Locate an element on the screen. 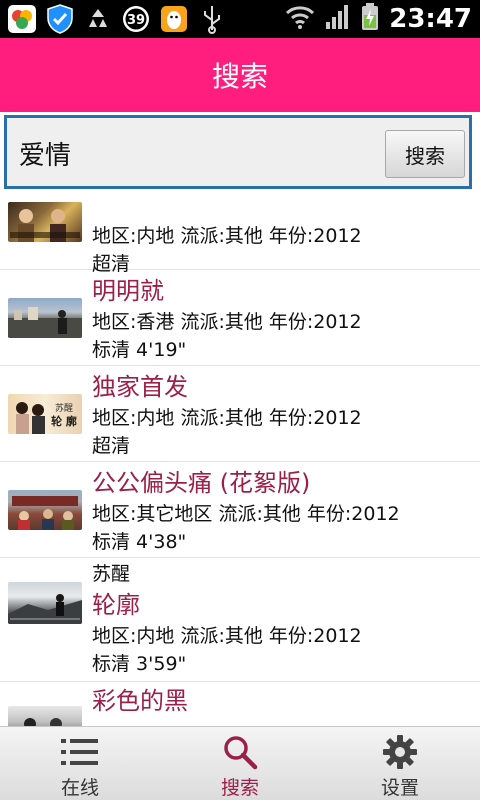  item-subtitle: 苏醒 is located at coordinates (111, 574).